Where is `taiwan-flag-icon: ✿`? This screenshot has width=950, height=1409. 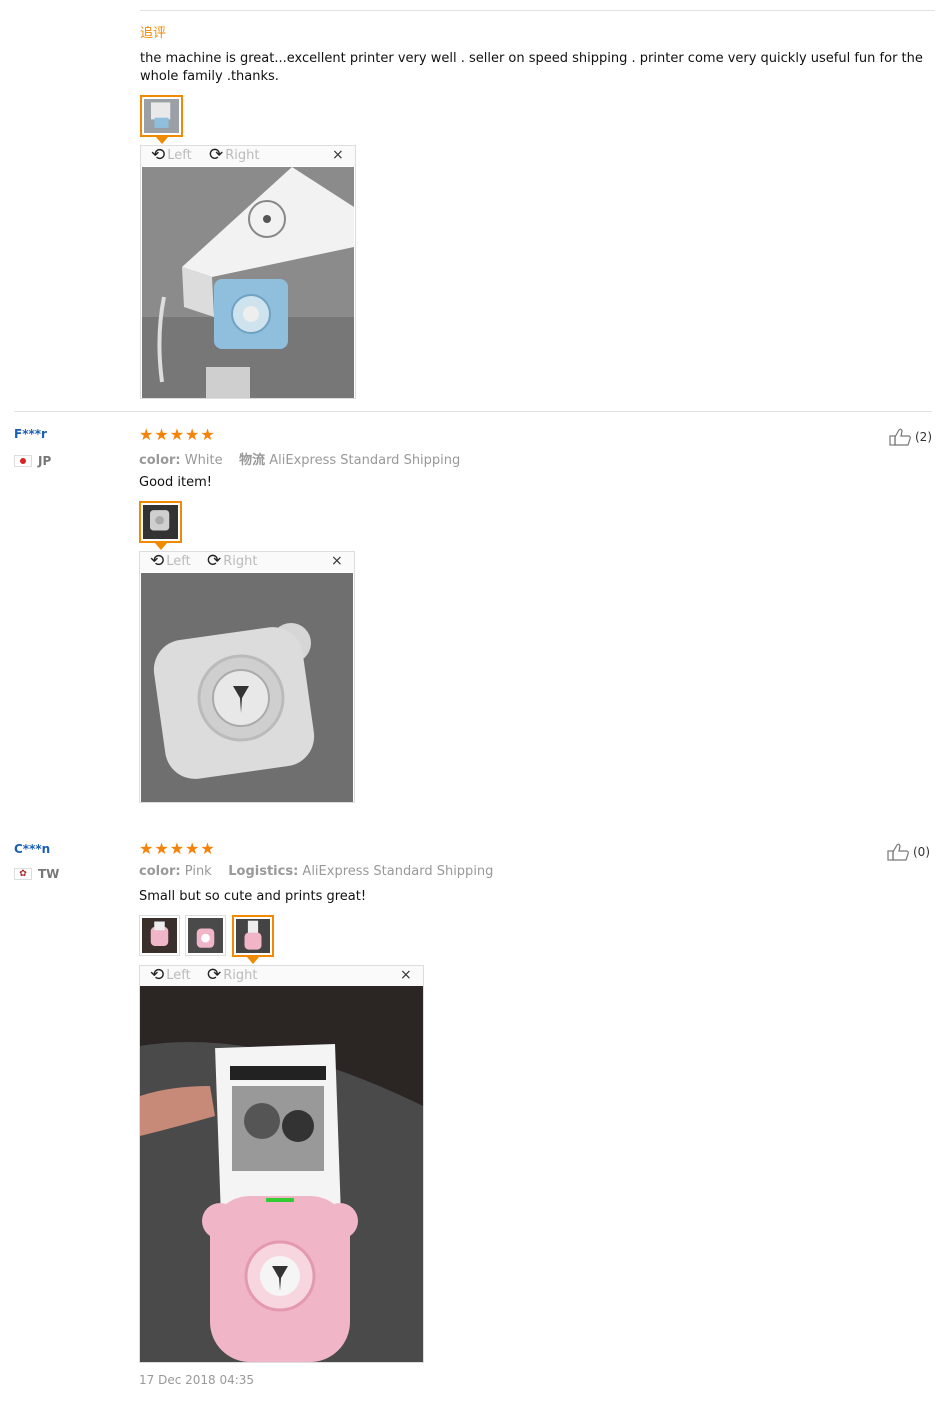
taiwan-flag-icon: ✿ is located at coordinates (23, 874).